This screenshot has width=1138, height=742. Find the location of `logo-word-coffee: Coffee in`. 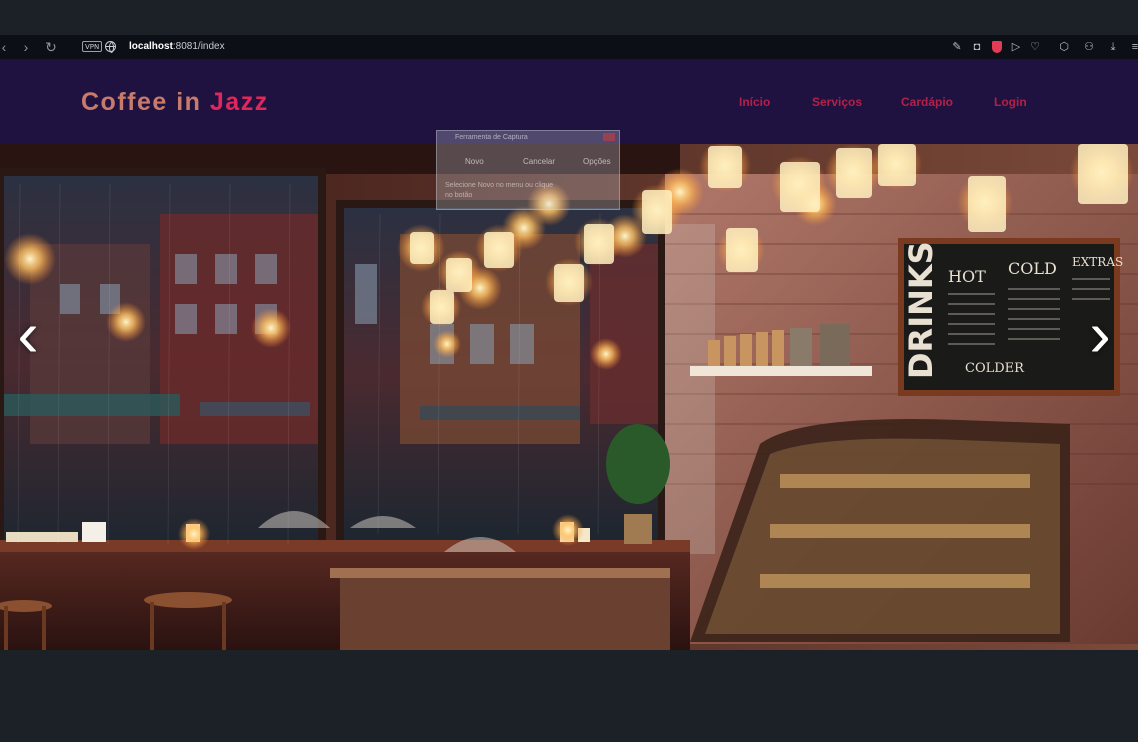

logo-word-coffee: Coffee in is located at coordinates (141, 102).